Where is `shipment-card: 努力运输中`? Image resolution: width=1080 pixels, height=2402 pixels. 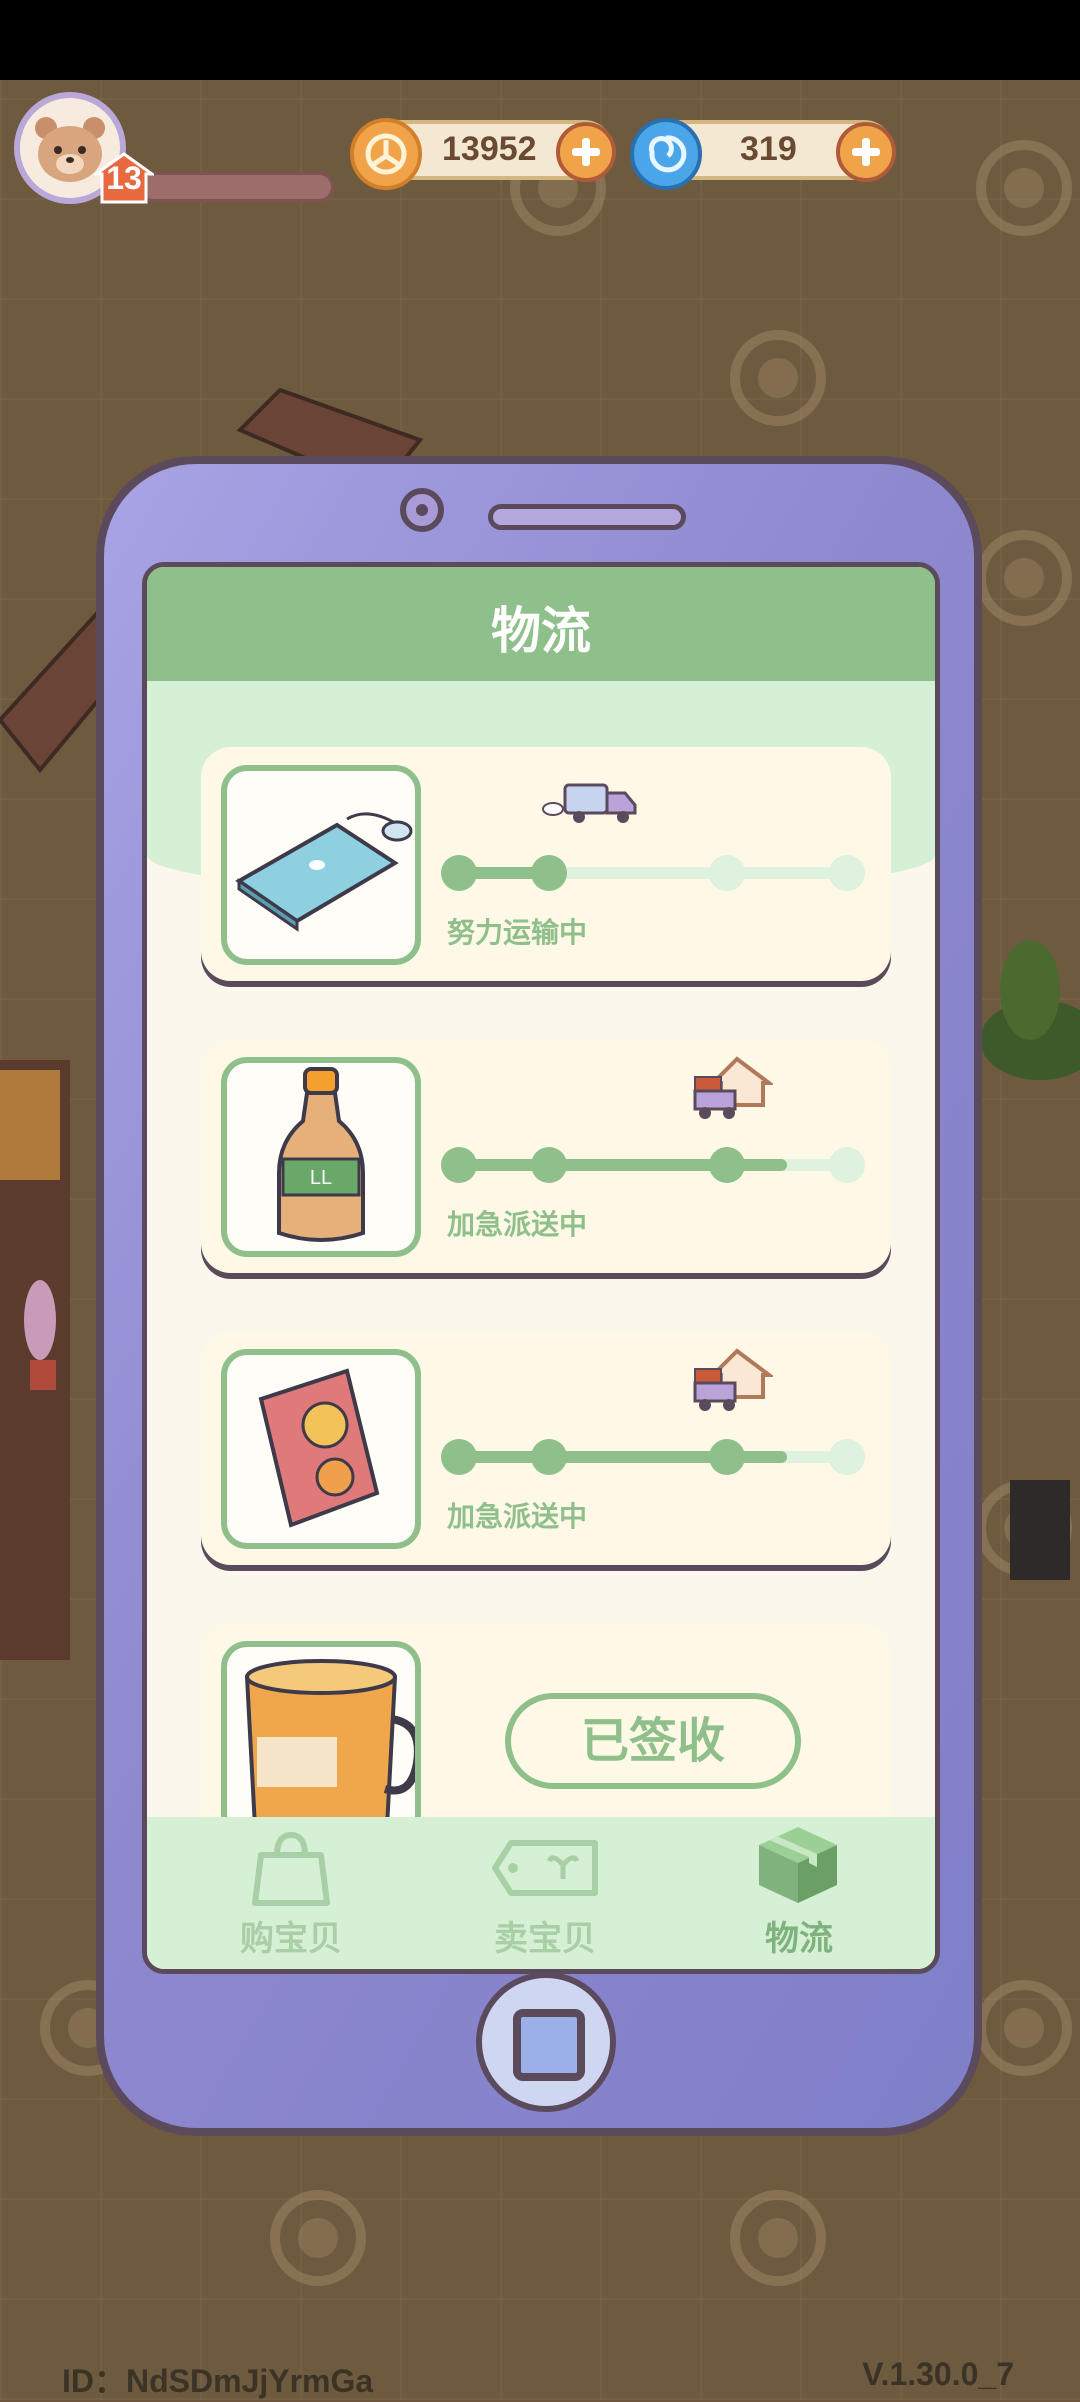
shipment-card: 努力运输中 is located at coordinates (546, 864).